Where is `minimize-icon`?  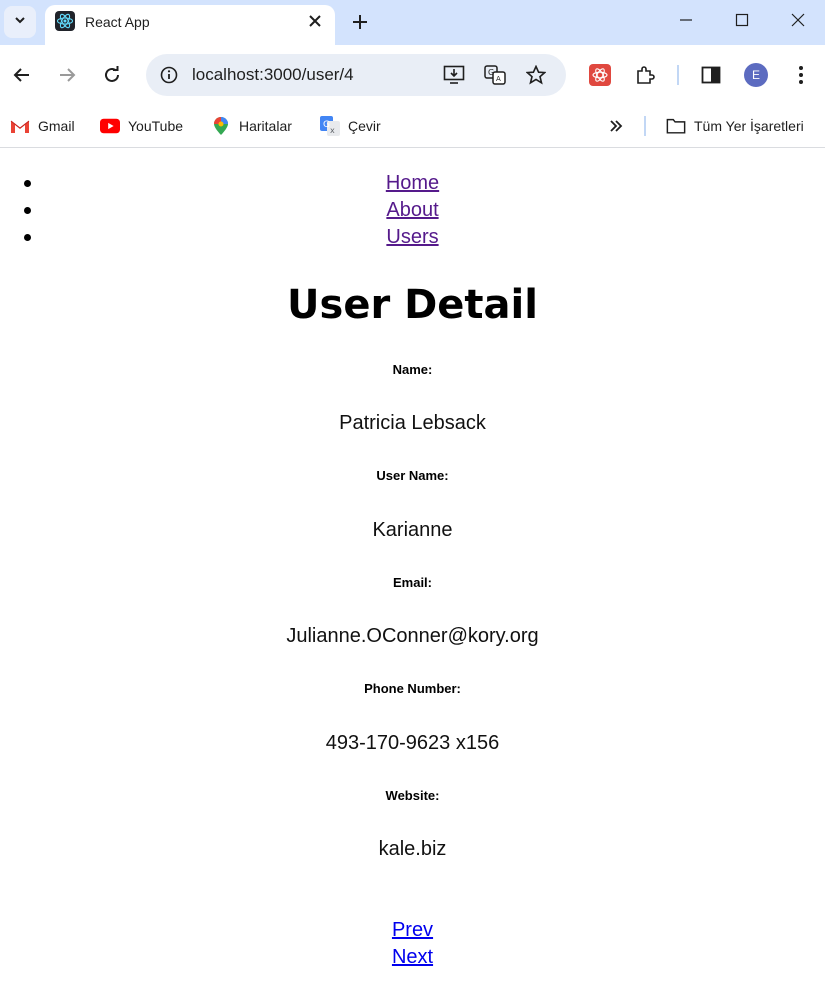
minimize-icon is located at coordinates (686, 20).